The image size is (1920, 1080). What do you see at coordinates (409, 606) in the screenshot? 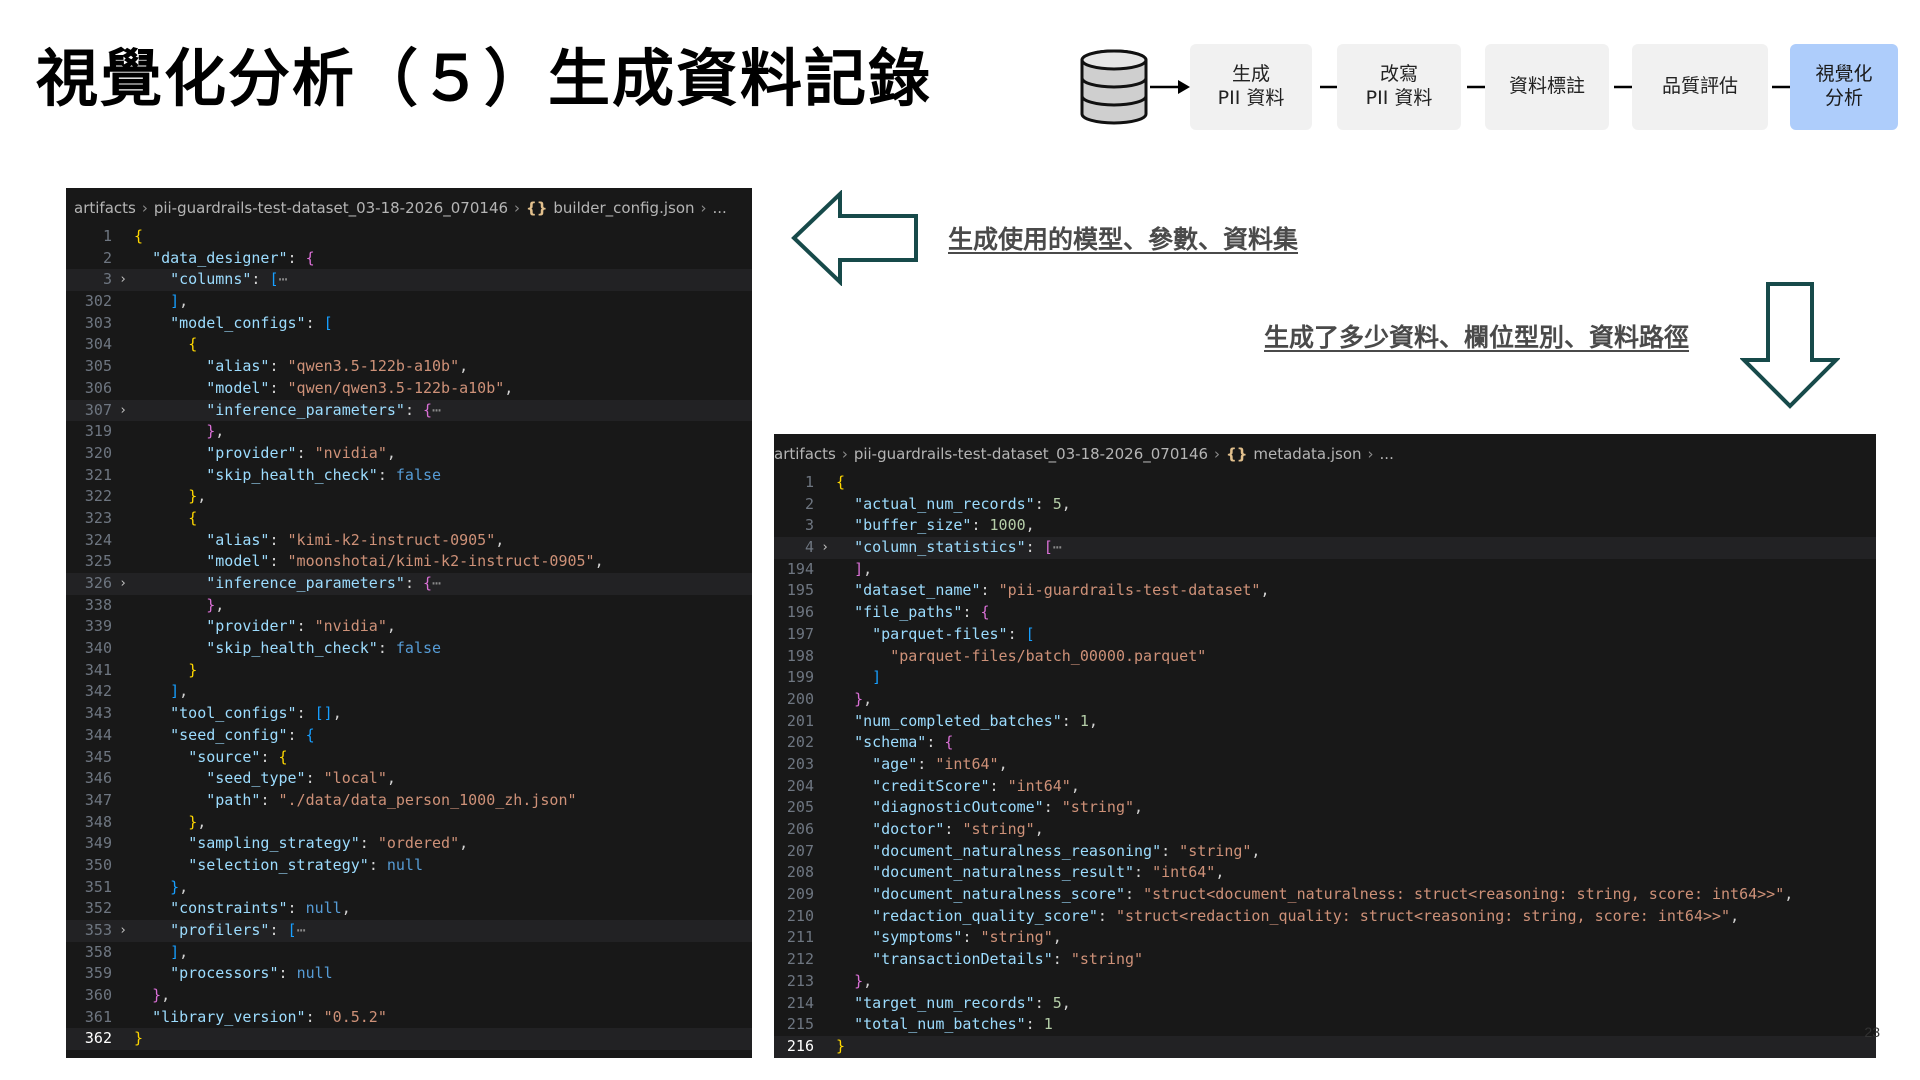
I see `code-line: 338 },` at bounding box center [409, 606].